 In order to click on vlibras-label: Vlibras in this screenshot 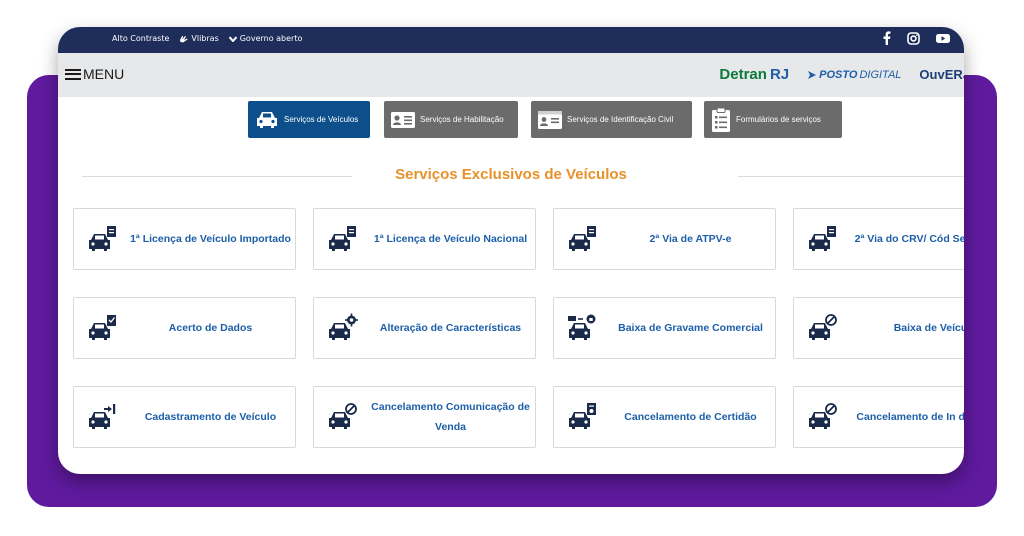, I will do `click(205, 38)`.